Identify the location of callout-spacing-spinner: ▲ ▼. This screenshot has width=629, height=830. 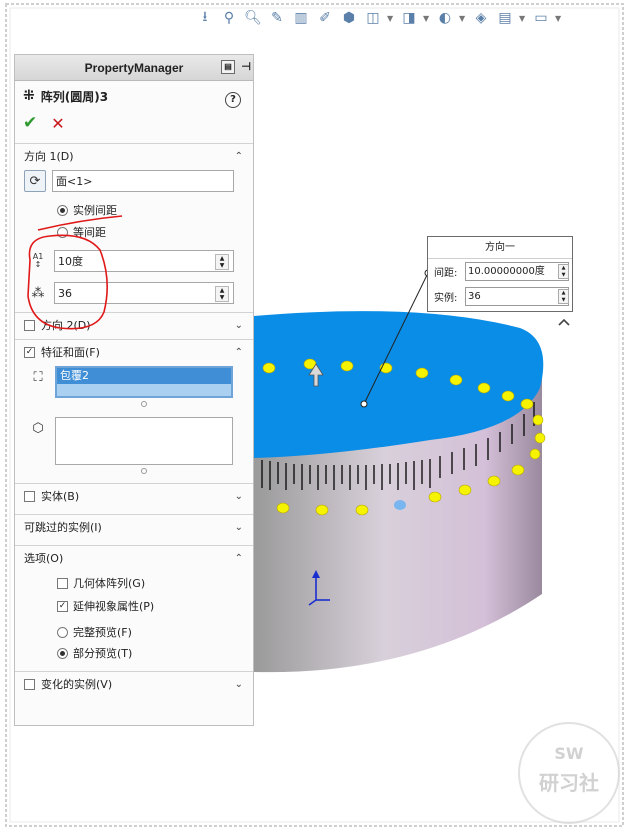
(563, 271).